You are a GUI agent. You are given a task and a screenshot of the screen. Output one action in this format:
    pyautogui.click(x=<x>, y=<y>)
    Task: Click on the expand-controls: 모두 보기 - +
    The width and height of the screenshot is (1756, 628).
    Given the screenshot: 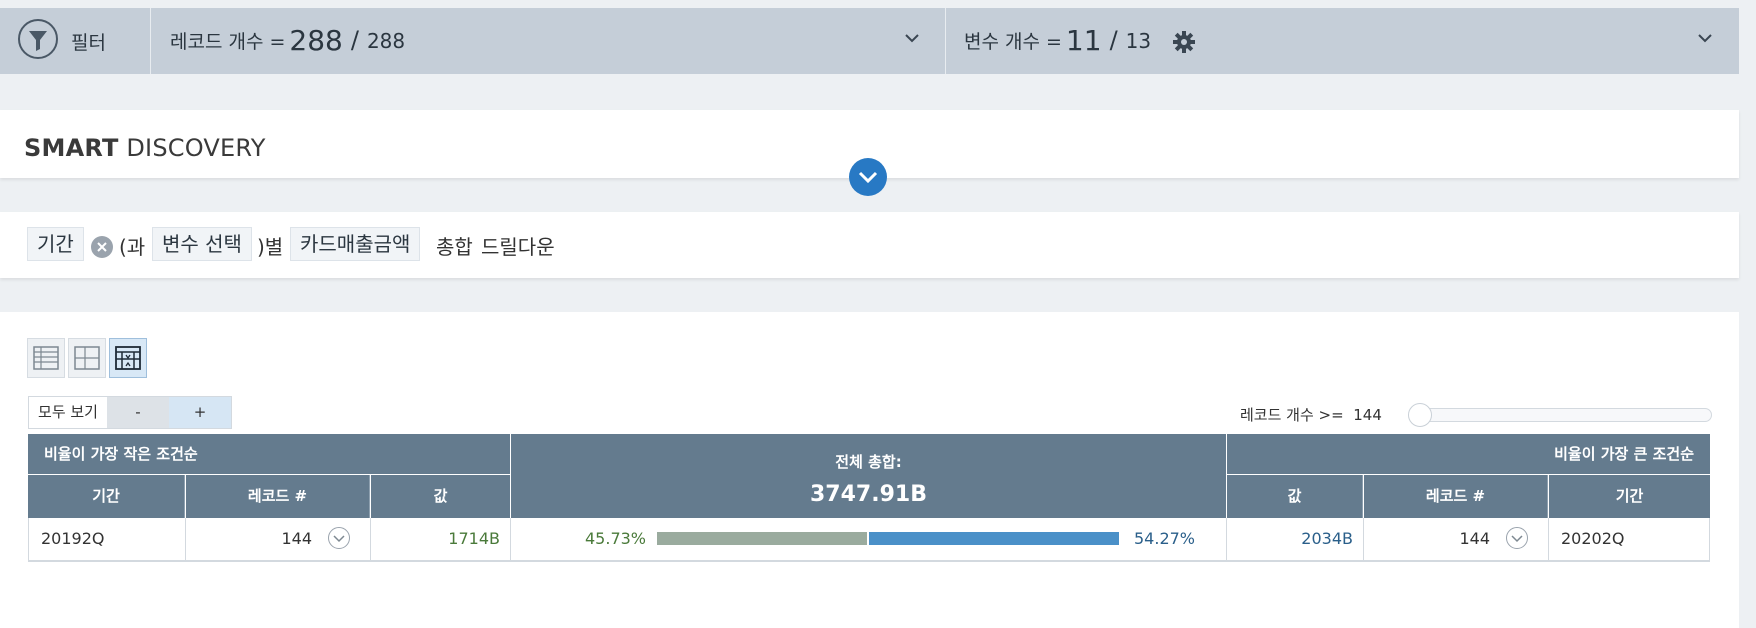 What is the action you would take?
    pyautogui.click(x=130, y=412)
    